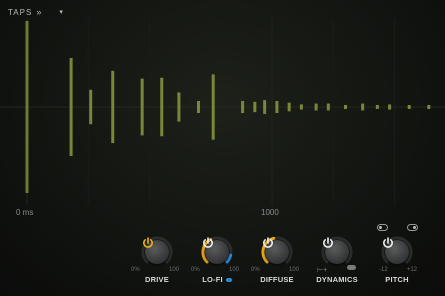  I want to click on lofi-knob, so click(217, 252).